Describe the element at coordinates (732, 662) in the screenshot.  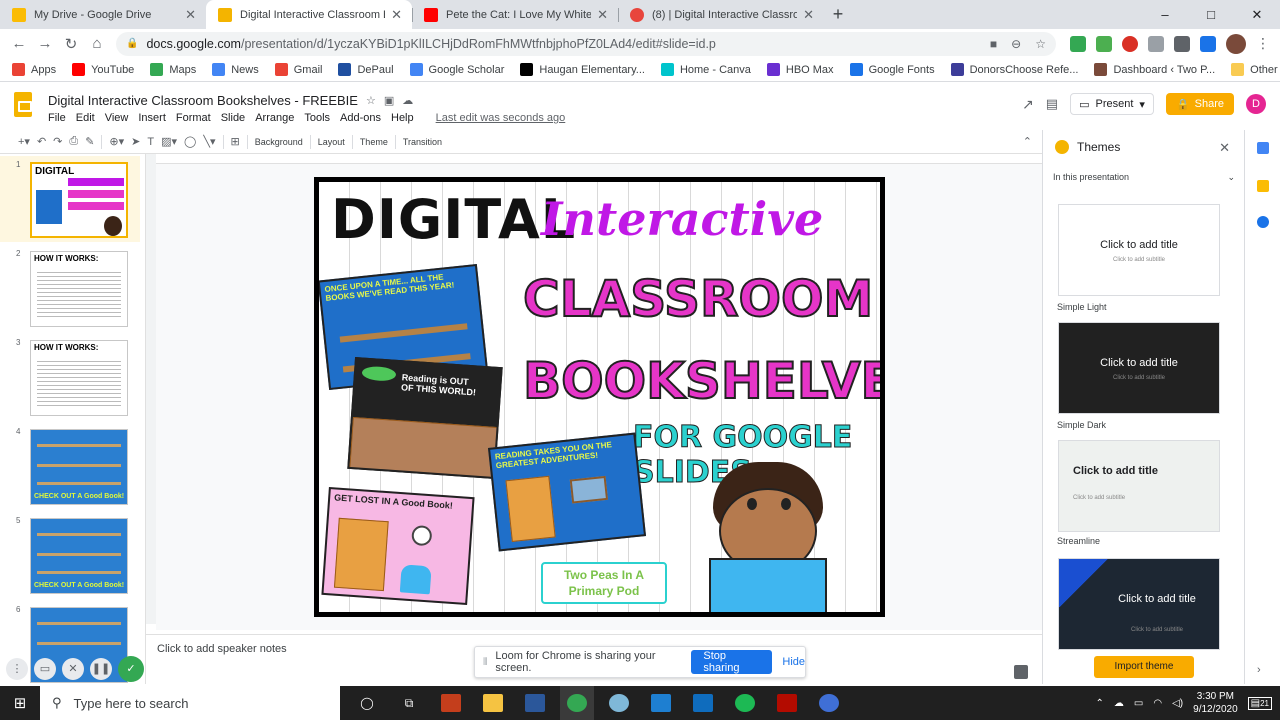
I see `stop-sharing-button: Stop sharing` at that location.